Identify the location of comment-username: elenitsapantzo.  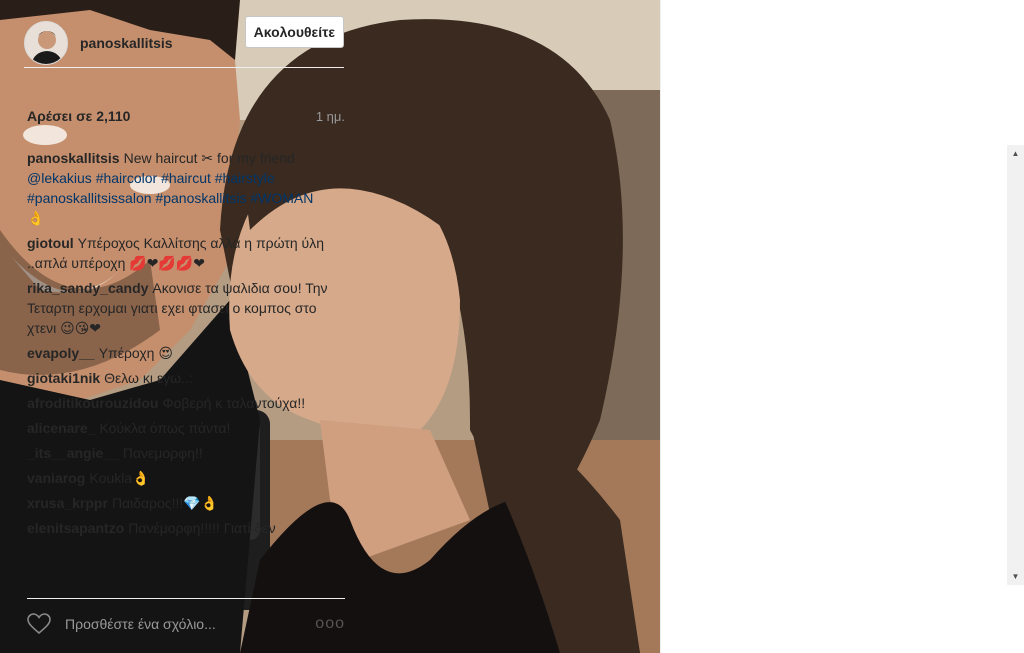
(75, 528).